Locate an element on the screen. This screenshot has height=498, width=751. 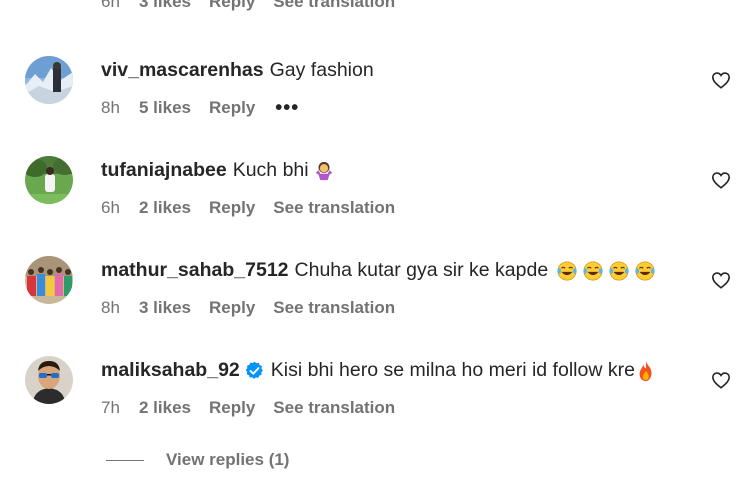
likes-count: 5 likes is located at coordinates (165, 108).